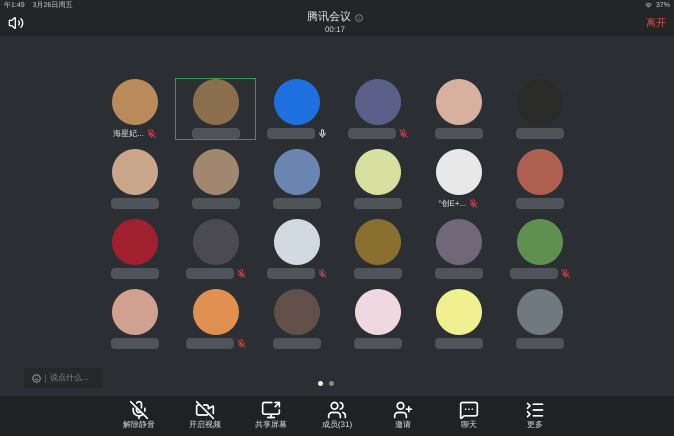  Describe the element at coordinates (535, 410) in the screenshot. I see `menu-icon` at that location.